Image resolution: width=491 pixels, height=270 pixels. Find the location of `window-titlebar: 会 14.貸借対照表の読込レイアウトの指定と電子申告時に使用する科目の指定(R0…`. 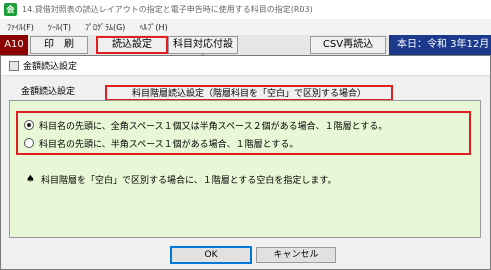

window-titlebar: 会 14.貸借対照表の読込レイアウトの指定と電子申告時に使用する科目の指定(R0… is located at coordinates (245, 9).